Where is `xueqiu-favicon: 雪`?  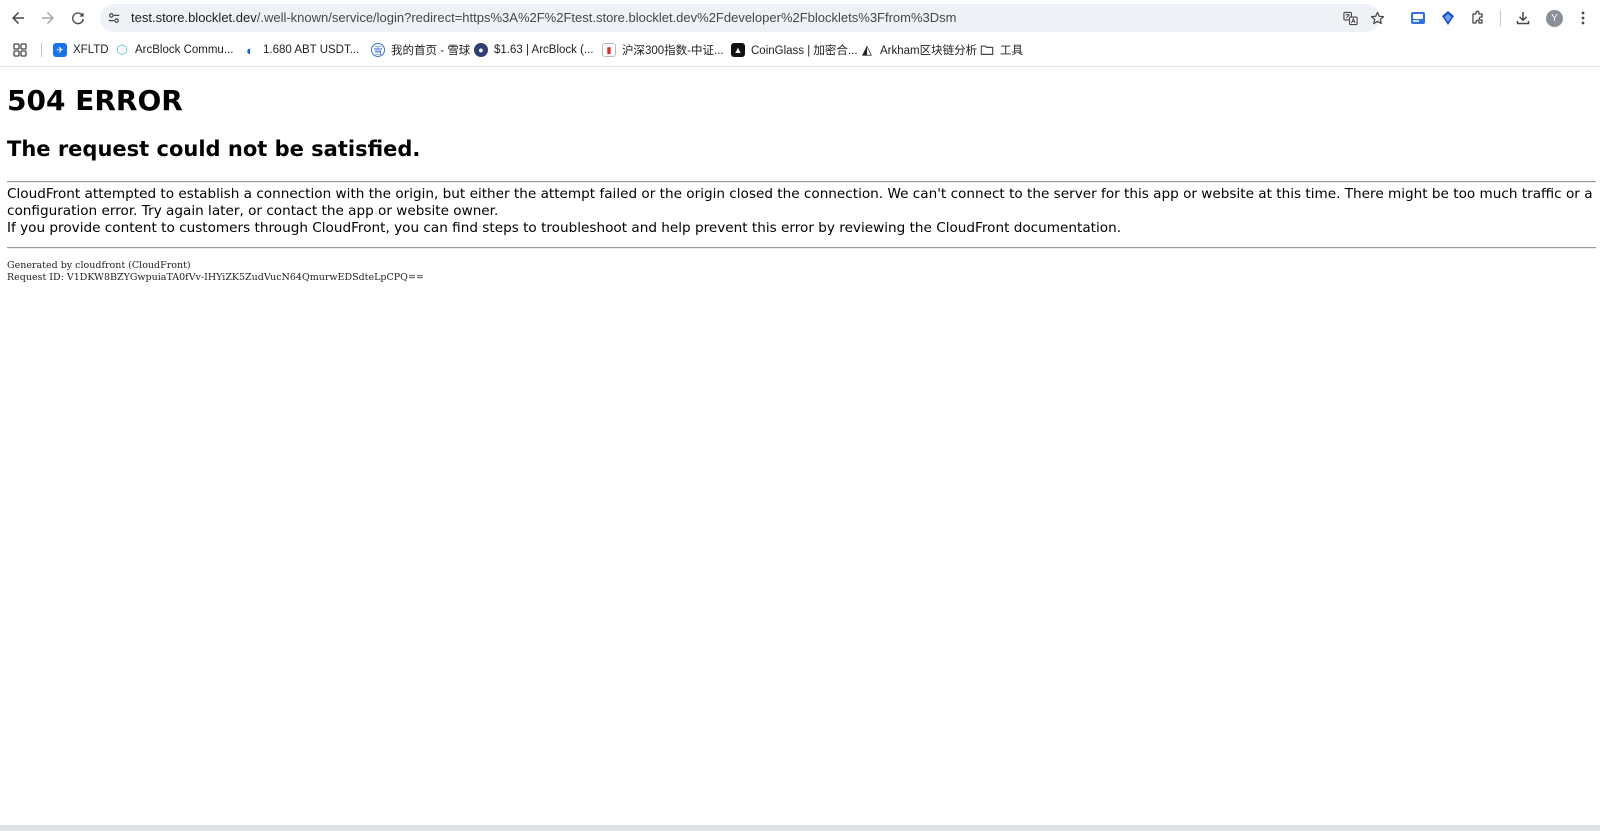 xueqiu-favicon: 雪 is located at coordinates (378, 50).